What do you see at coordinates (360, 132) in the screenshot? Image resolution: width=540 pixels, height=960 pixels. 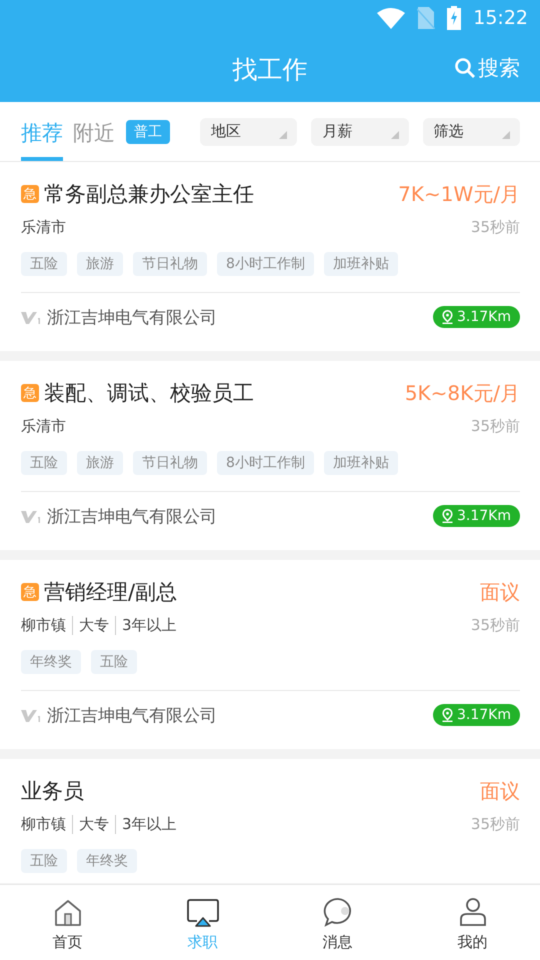 I see `filter-dropdown: 月薪` at bounding box center [360, 132].